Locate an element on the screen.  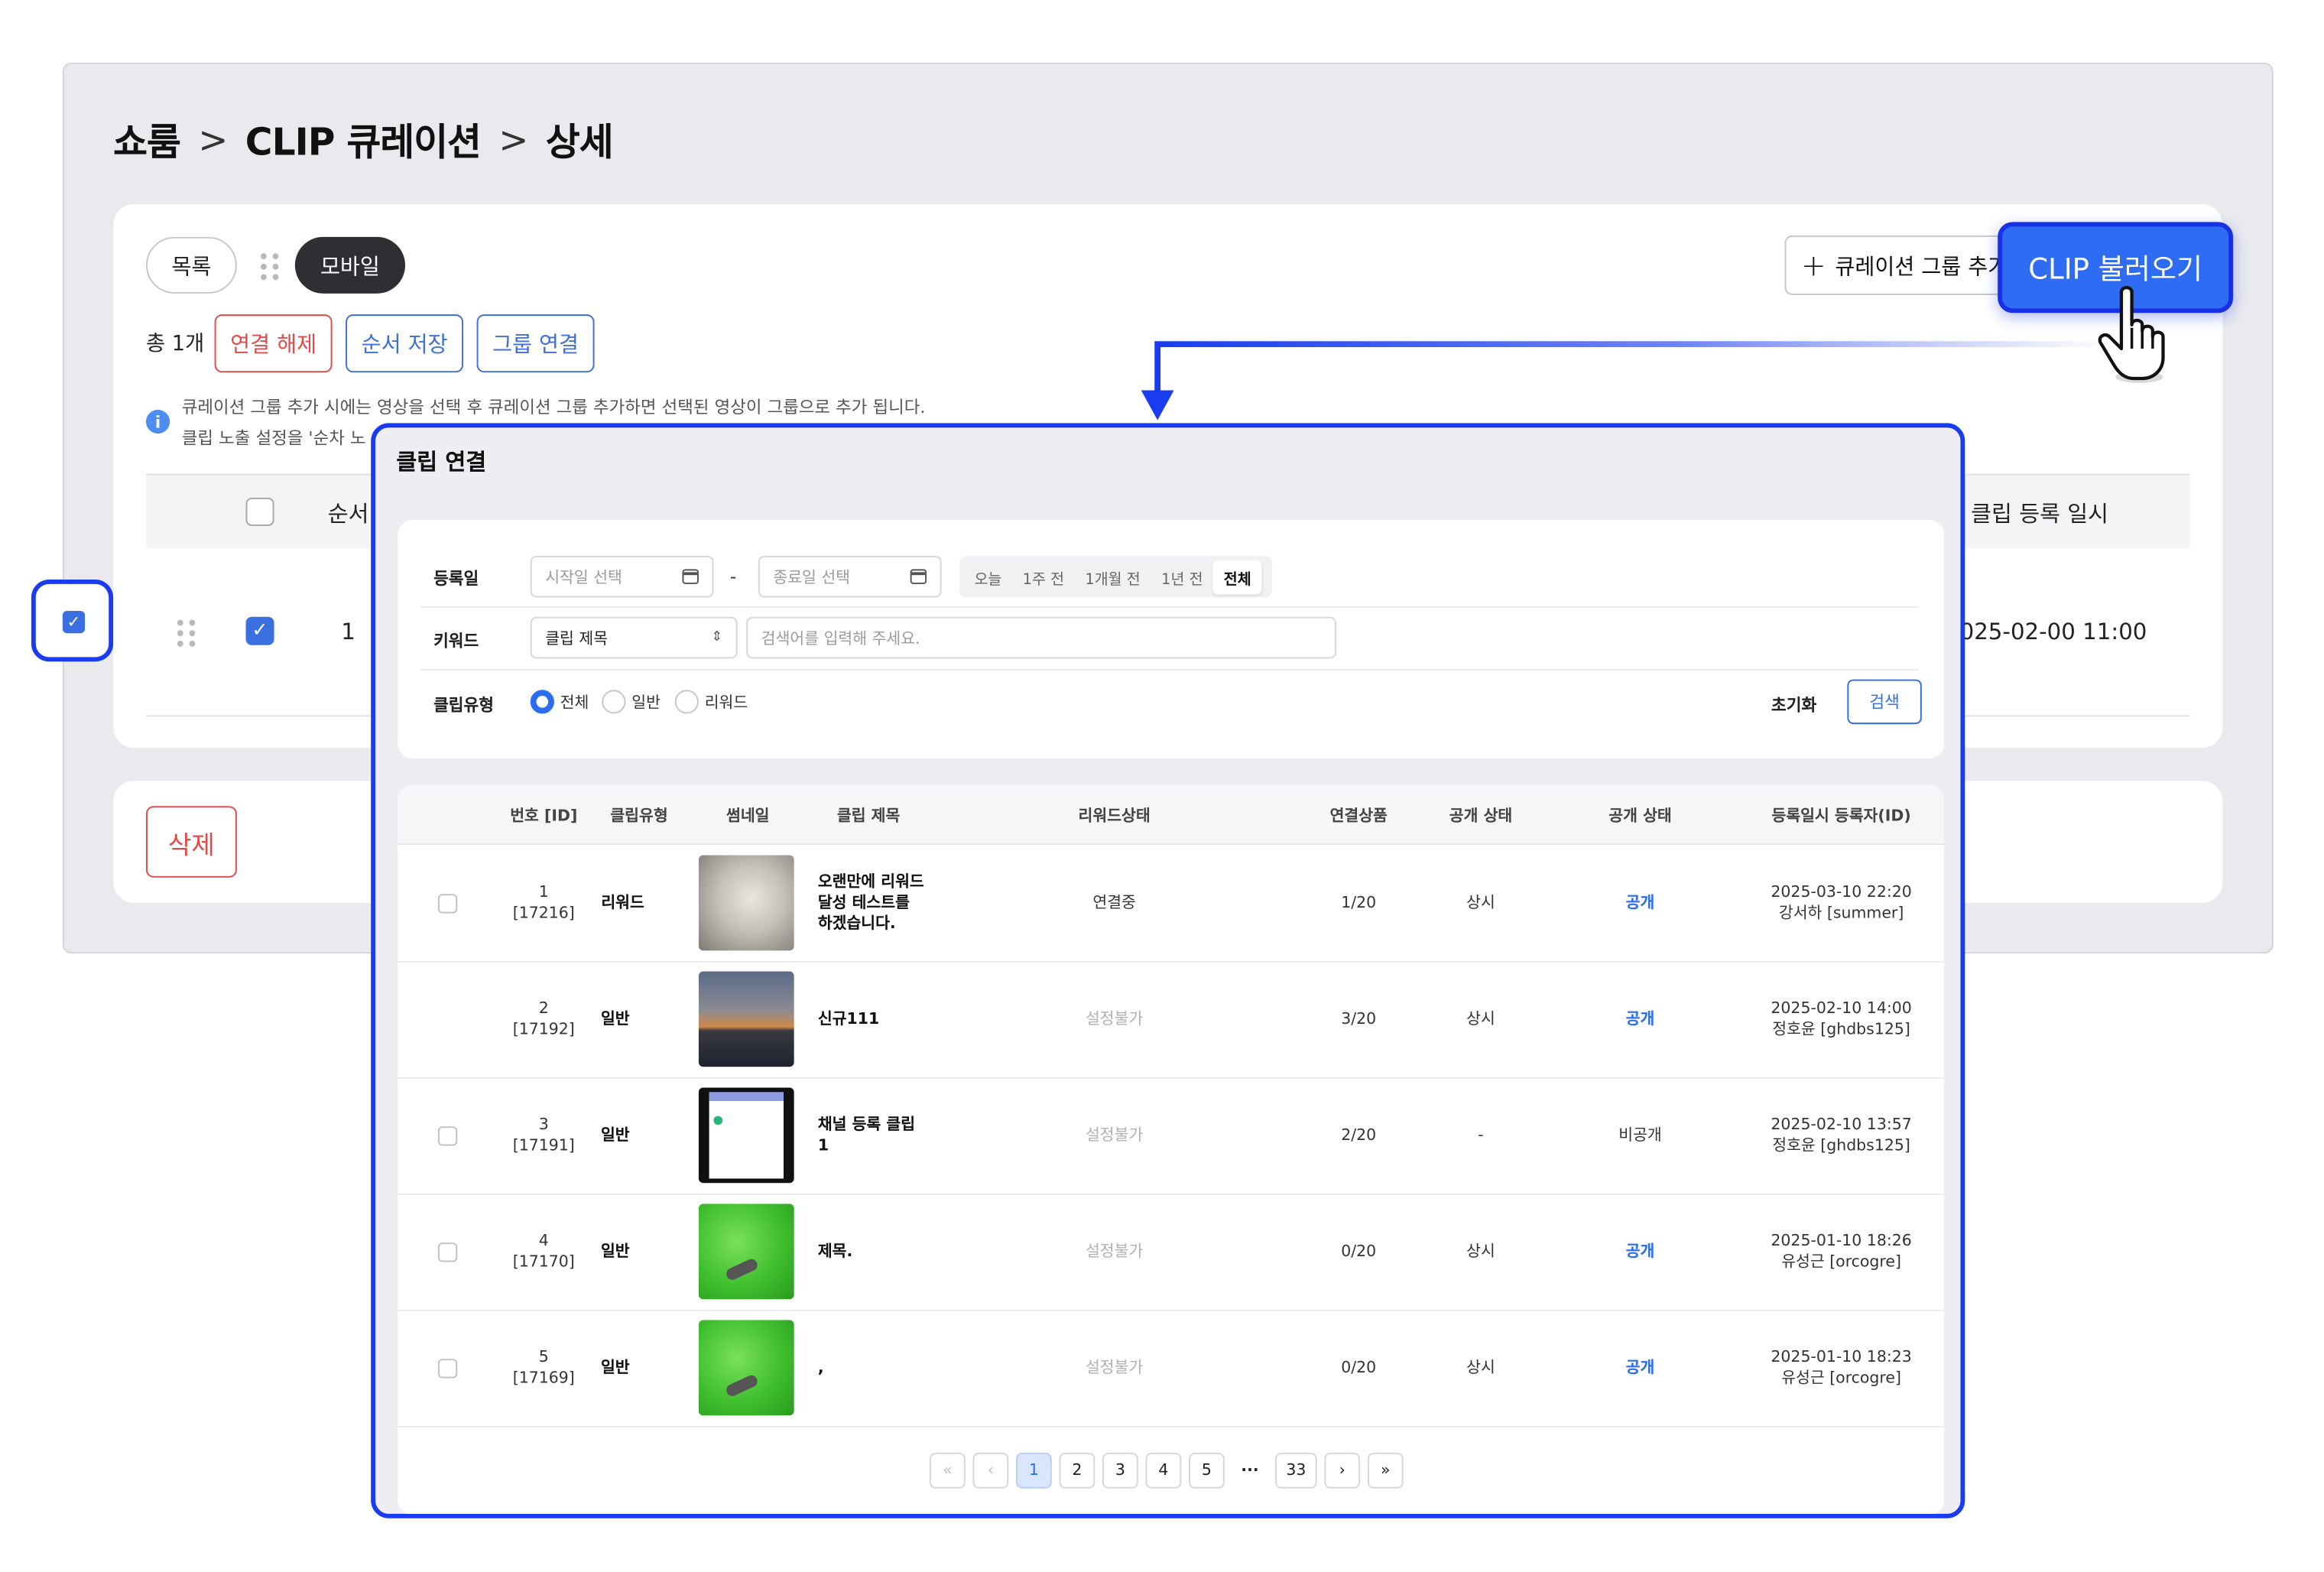
type-reward-label: 리워드 is located at coordinates (726, 702).